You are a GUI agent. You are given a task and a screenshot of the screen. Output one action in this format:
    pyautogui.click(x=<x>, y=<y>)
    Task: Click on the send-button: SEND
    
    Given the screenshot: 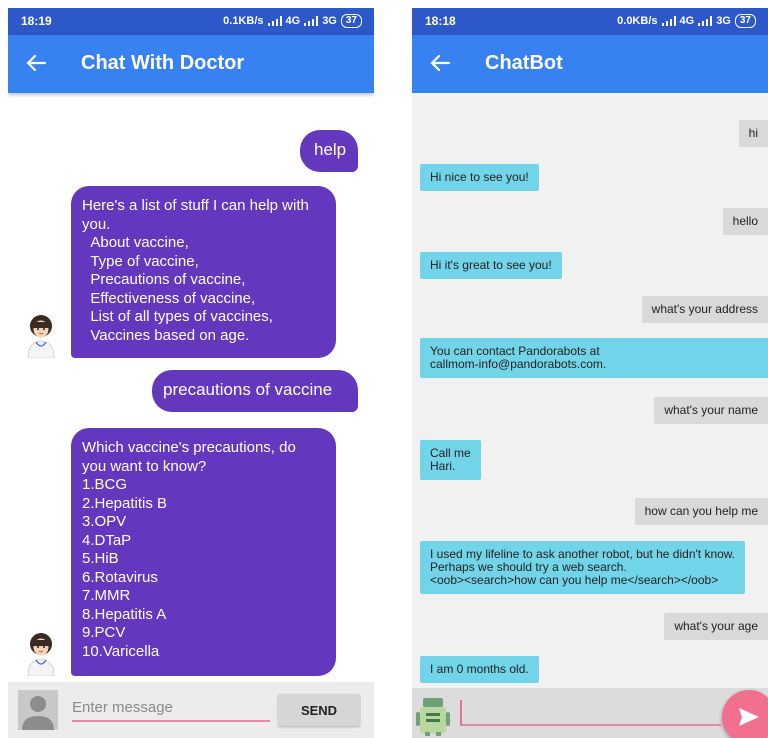 What is the action you would take?
    pyautogui.click(x=319, y=710)
    